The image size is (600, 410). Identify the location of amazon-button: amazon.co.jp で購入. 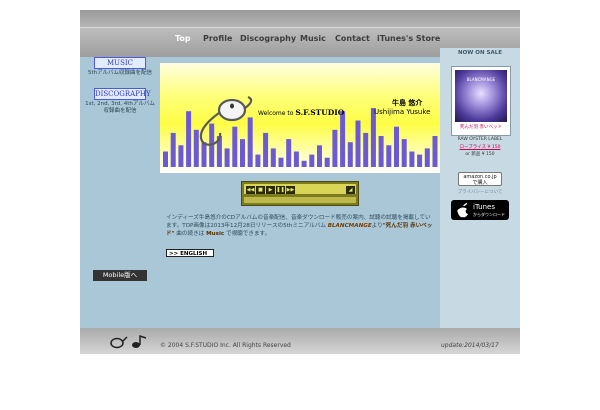
(480, 179).